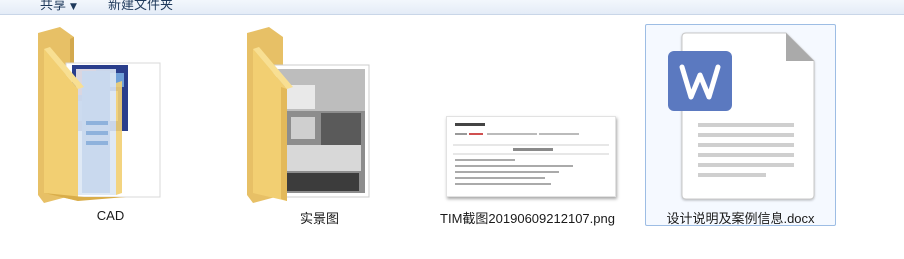 This screenshot has width=904, height=259. I want to click on file-name: 实景图, so click(319, 218).